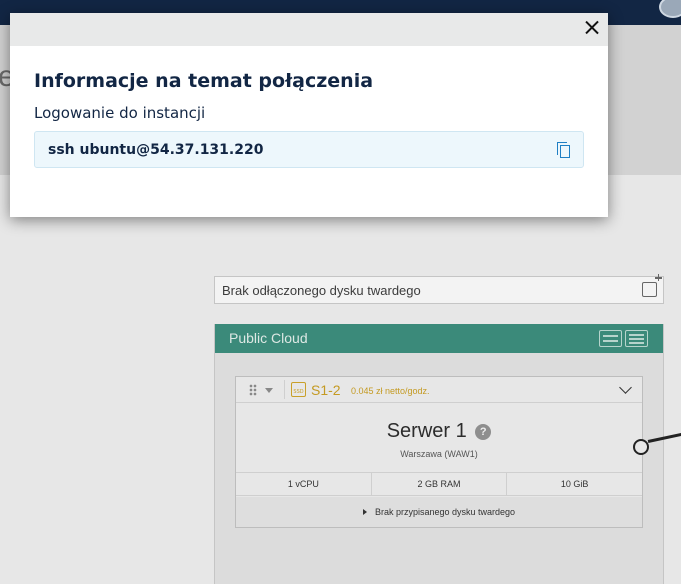 The image size is (681, 584). I want to click on spec-cpu: 1 vCPU, so click(304, 484).